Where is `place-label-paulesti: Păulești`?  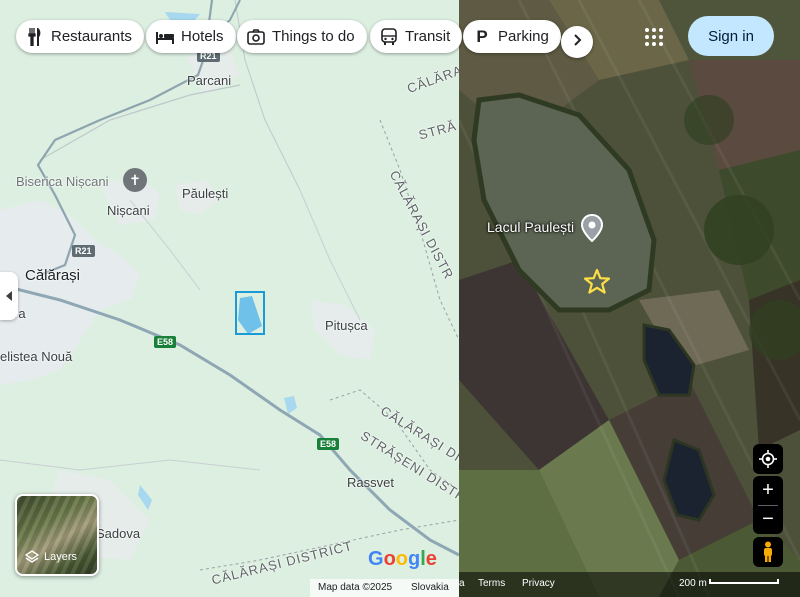
place-label-paulesti: Păulești is located at coordinates (205, 193).